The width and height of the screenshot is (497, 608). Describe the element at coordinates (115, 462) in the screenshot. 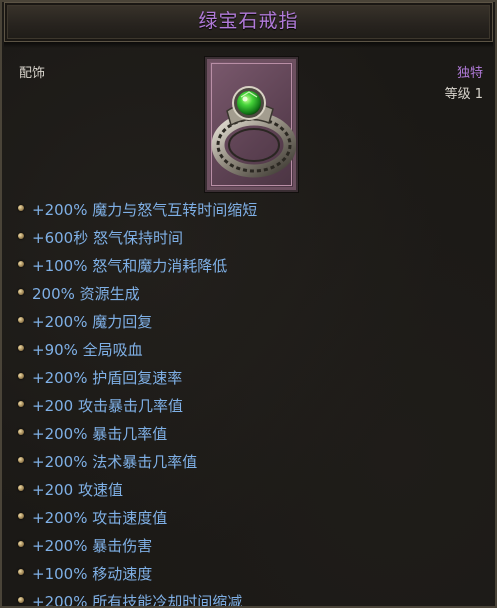

I see `affix-text: +200% 法术暴击几率值` at that location.